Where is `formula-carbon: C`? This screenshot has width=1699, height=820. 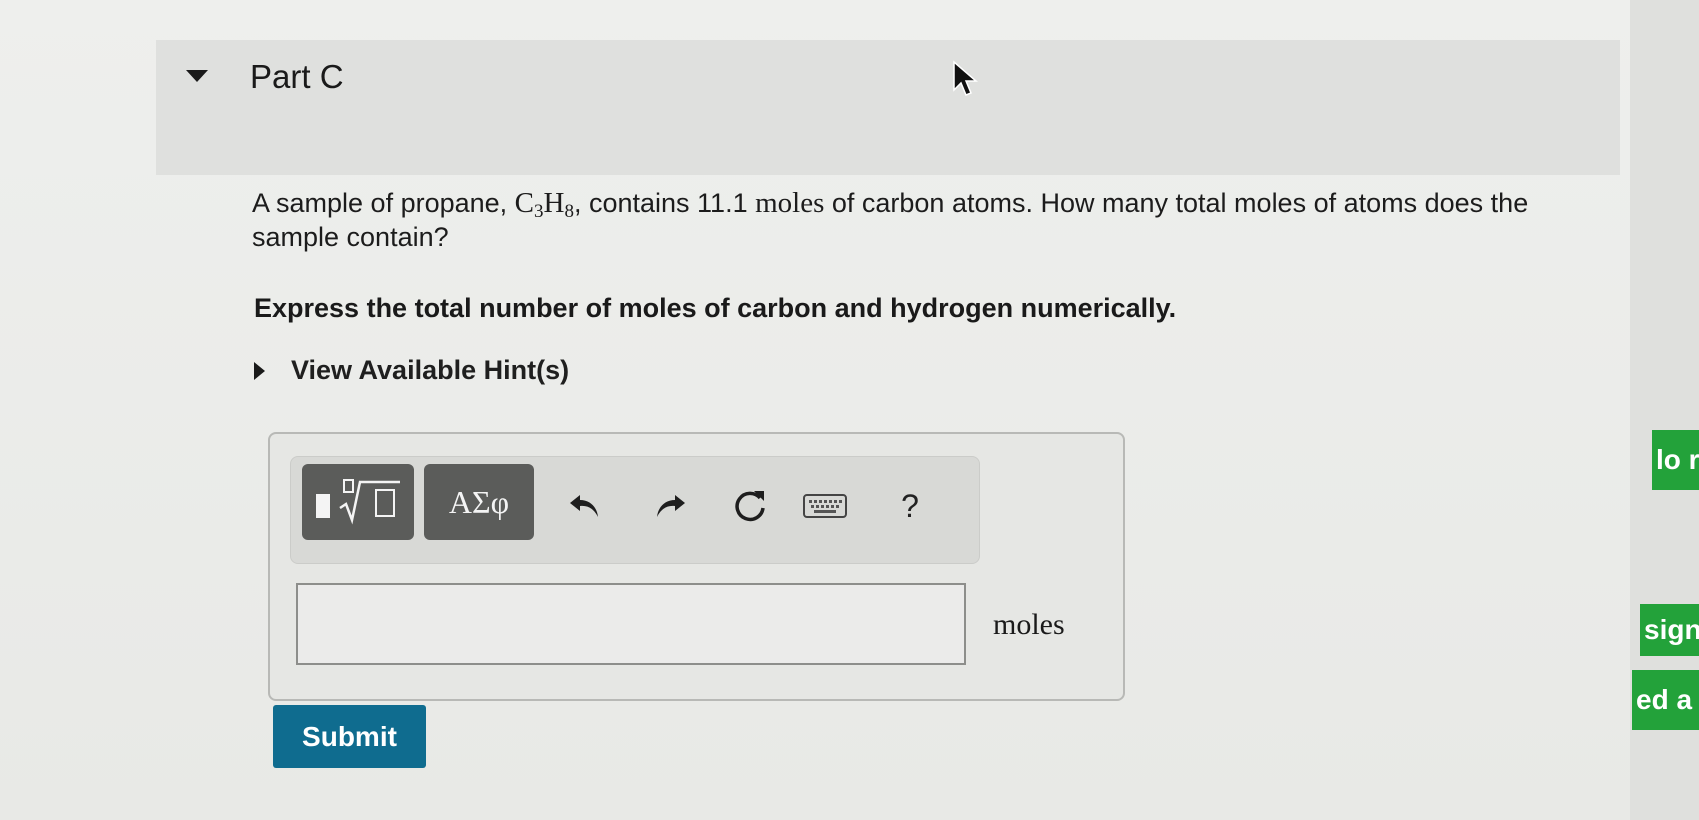
formula-carbon: C is located at coordinates (524, 203).